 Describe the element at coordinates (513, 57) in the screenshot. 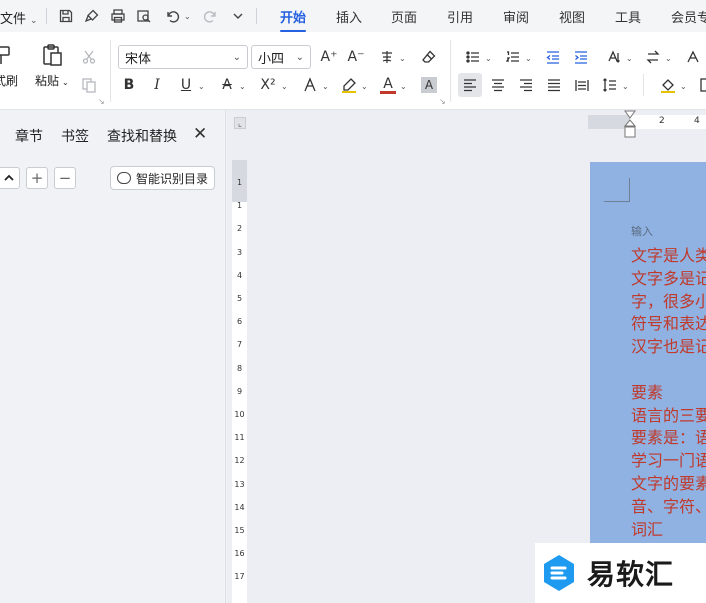

I see `numbered-list-button` at that location.